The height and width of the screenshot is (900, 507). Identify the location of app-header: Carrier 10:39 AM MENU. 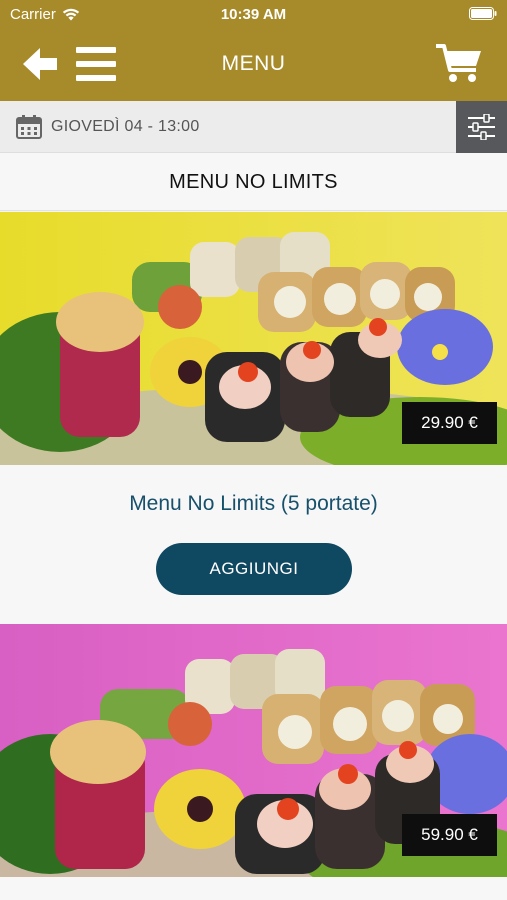
(253, 50).